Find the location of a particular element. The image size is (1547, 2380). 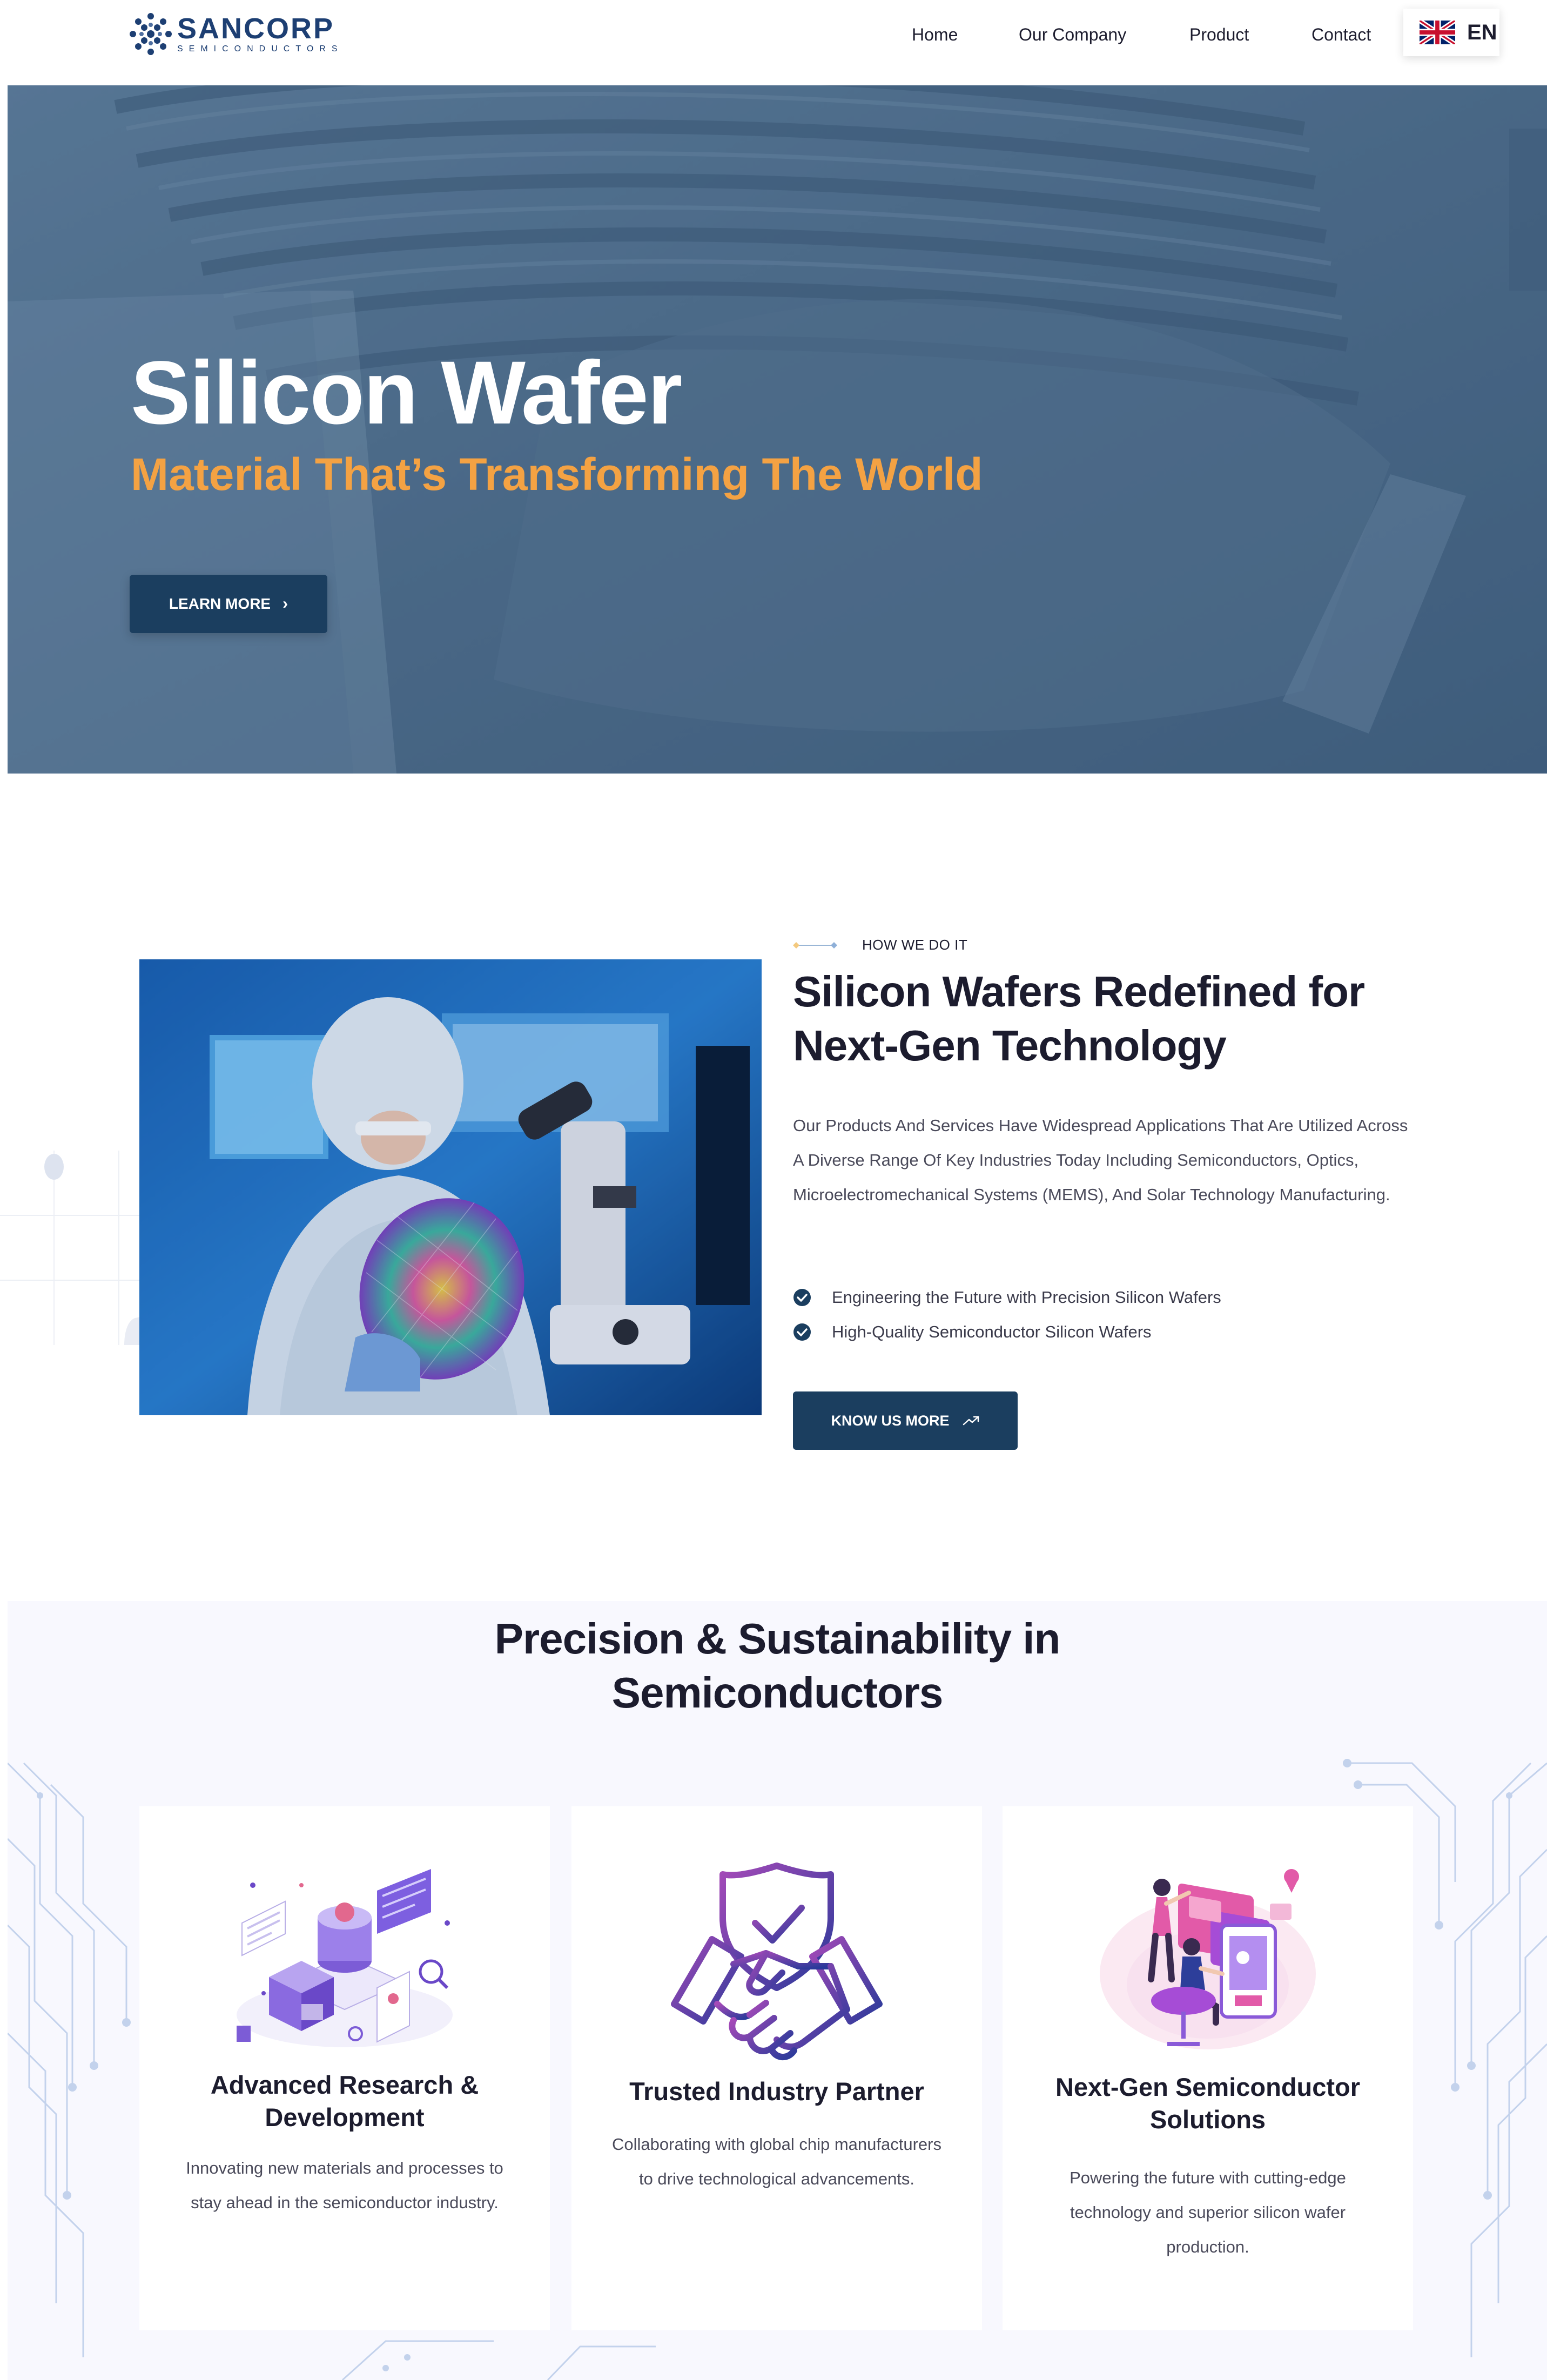

hero-title: Silicon Wafer is located at coordinates (407, 393).